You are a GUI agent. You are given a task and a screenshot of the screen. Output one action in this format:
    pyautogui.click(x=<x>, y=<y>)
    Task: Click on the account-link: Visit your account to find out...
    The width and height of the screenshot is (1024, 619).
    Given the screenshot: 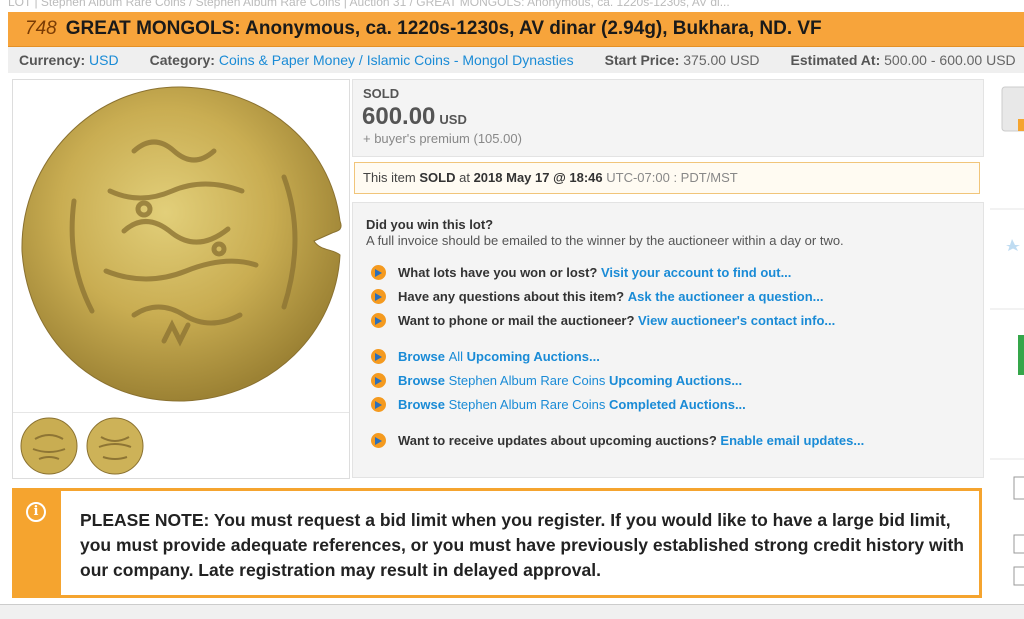 What is the action you would take?
    pyautogui.click(x=696, y=272)
    